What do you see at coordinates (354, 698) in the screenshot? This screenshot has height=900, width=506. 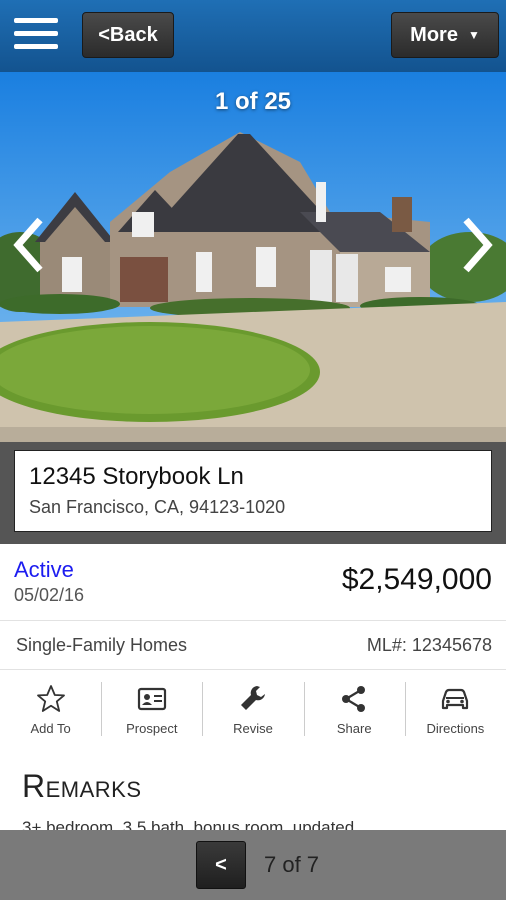 I see `share-icon` at bounding box center [354, 698].